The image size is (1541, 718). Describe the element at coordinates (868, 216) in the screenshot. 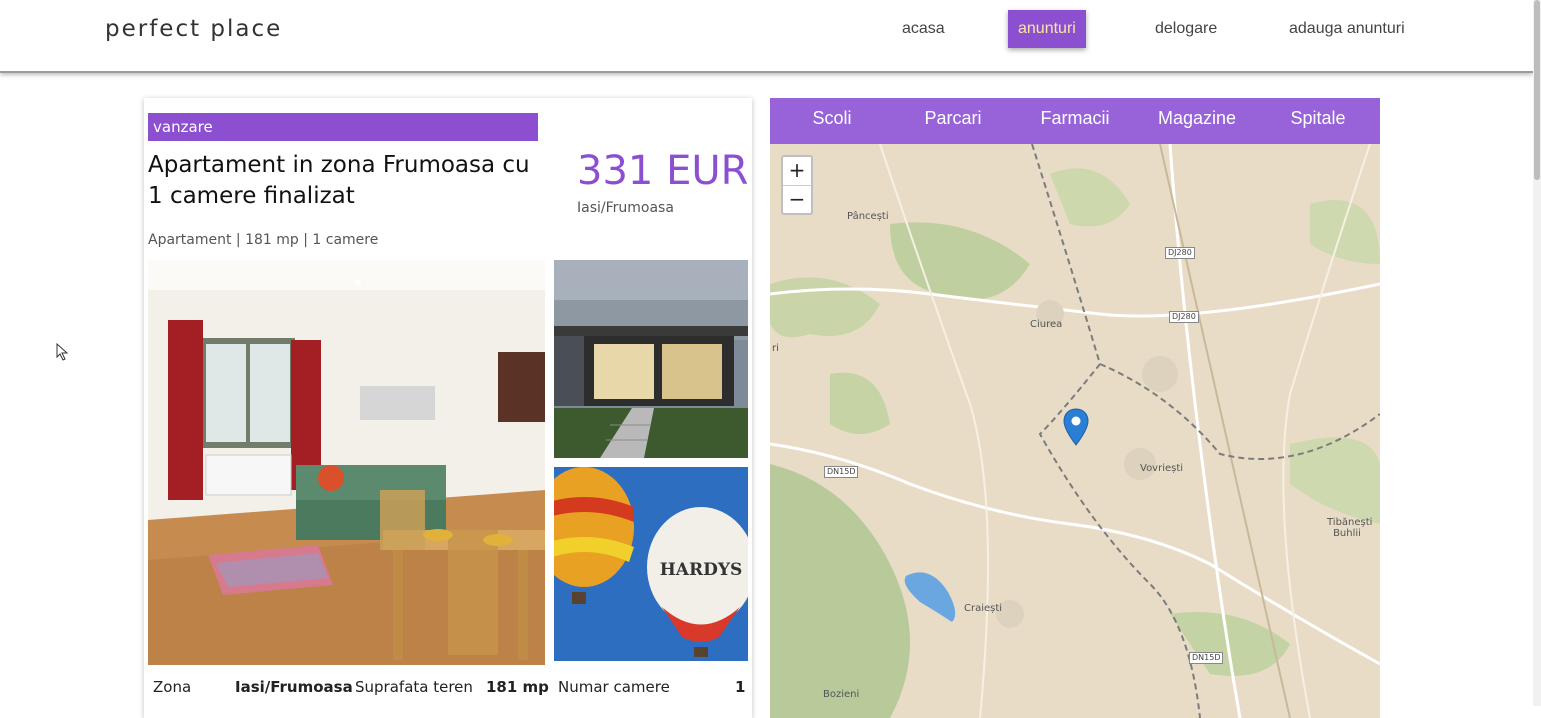

I see `map-place-label: Pâncești` at that location.